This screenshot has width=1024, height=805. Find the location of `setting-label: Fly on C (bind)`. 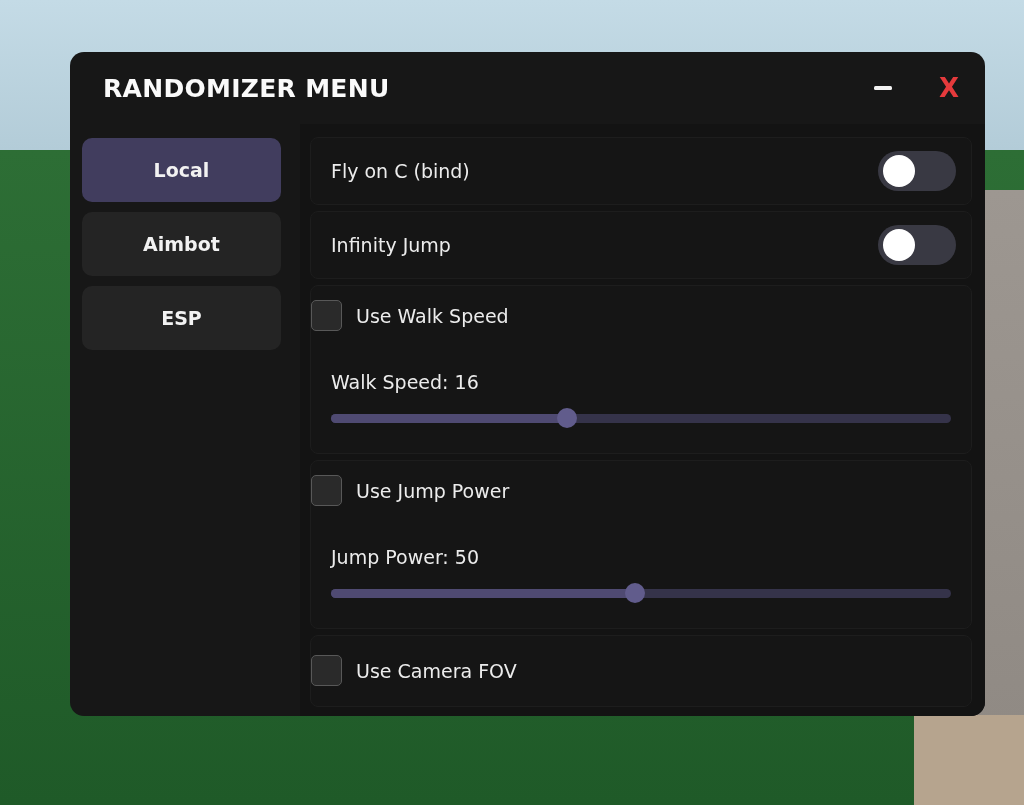

setting-label: Fly on C (bind) is located at coordinates (400, 171).